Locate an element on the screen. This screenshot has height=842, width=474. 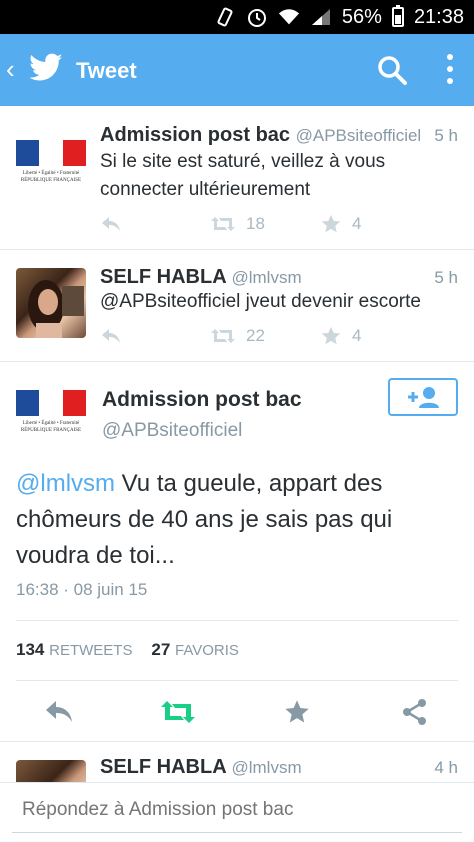
page-title: Tweet is located at coordinates (106, 70).